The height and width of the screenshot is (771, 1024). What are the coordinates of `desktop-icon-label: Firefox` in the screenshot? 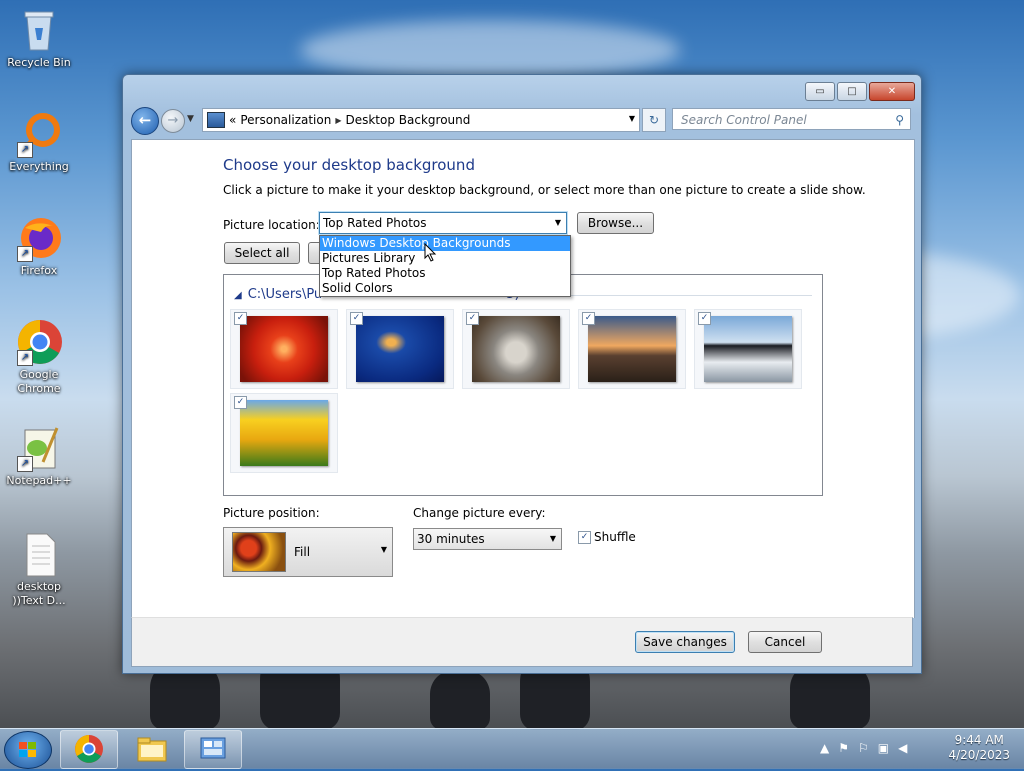 It's located at (39, 270).